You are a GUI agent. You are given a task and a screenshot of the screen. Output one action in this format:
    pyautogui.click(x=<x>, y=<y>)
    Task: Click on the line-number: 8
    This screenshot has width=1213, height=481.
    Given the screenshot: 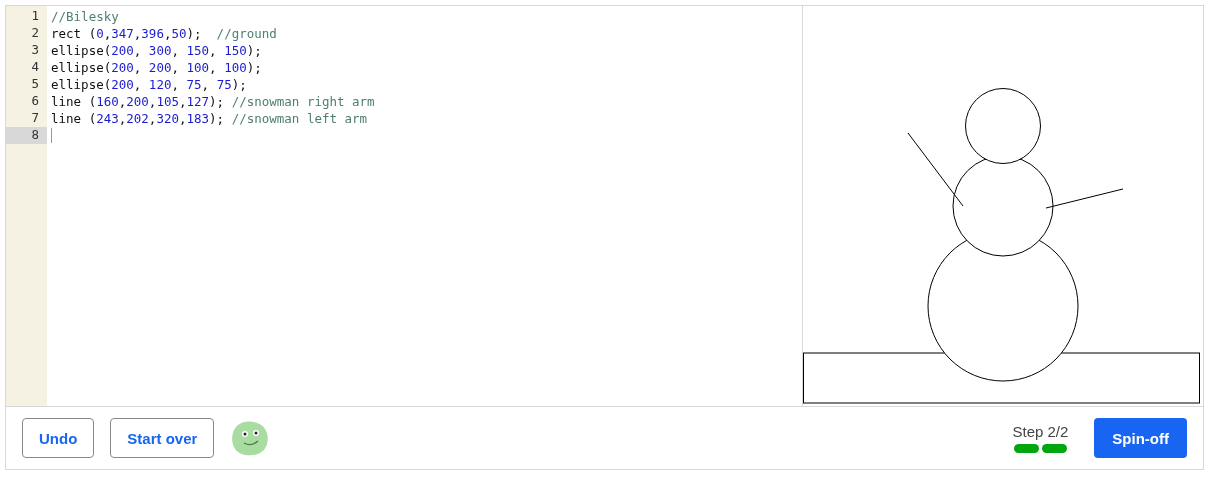 What is the action you would take?
    pyautogui.click(x=26, y=135)
    